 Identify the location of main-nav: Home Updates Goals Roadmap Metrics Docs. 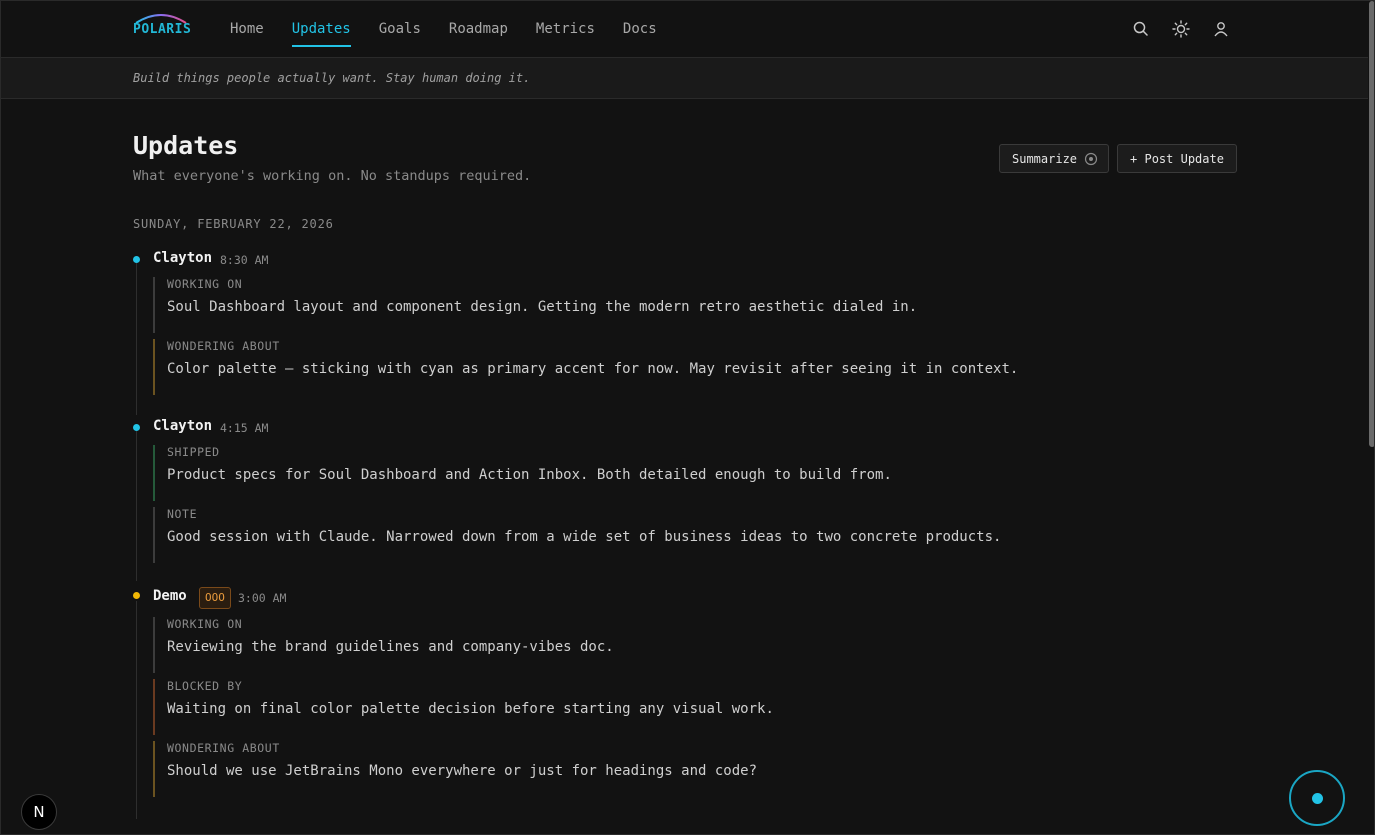
(457, 29).